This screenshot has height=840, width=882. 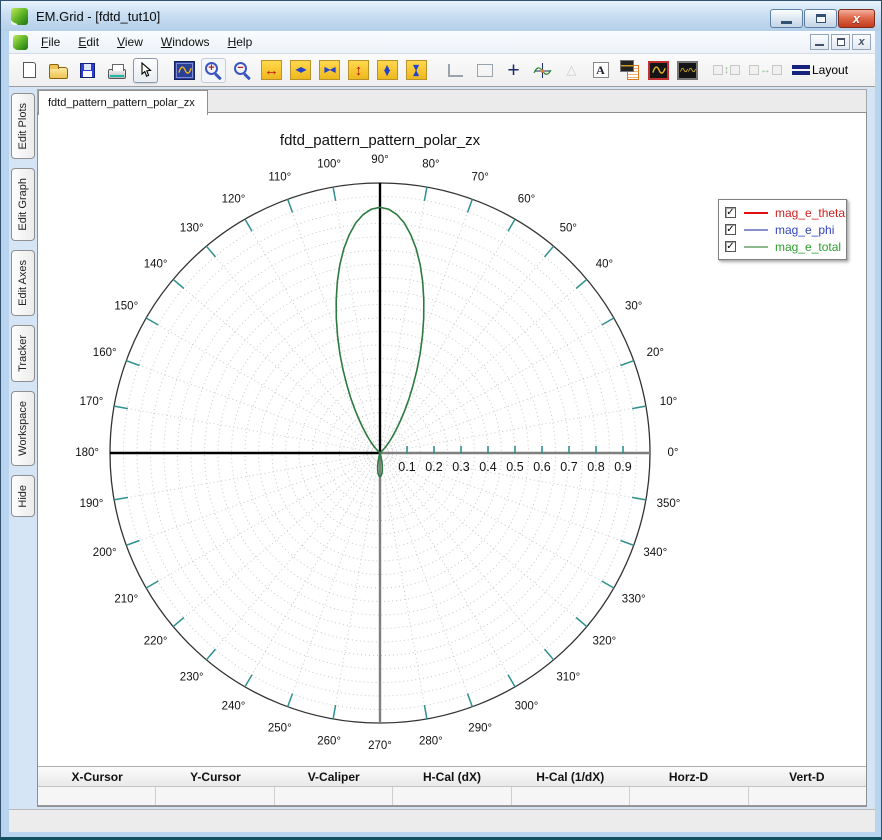 What do you see at coordinates (406, 467) in the screenshot?
I see `svg-text: 0.1` at bounding box center [406, 467].